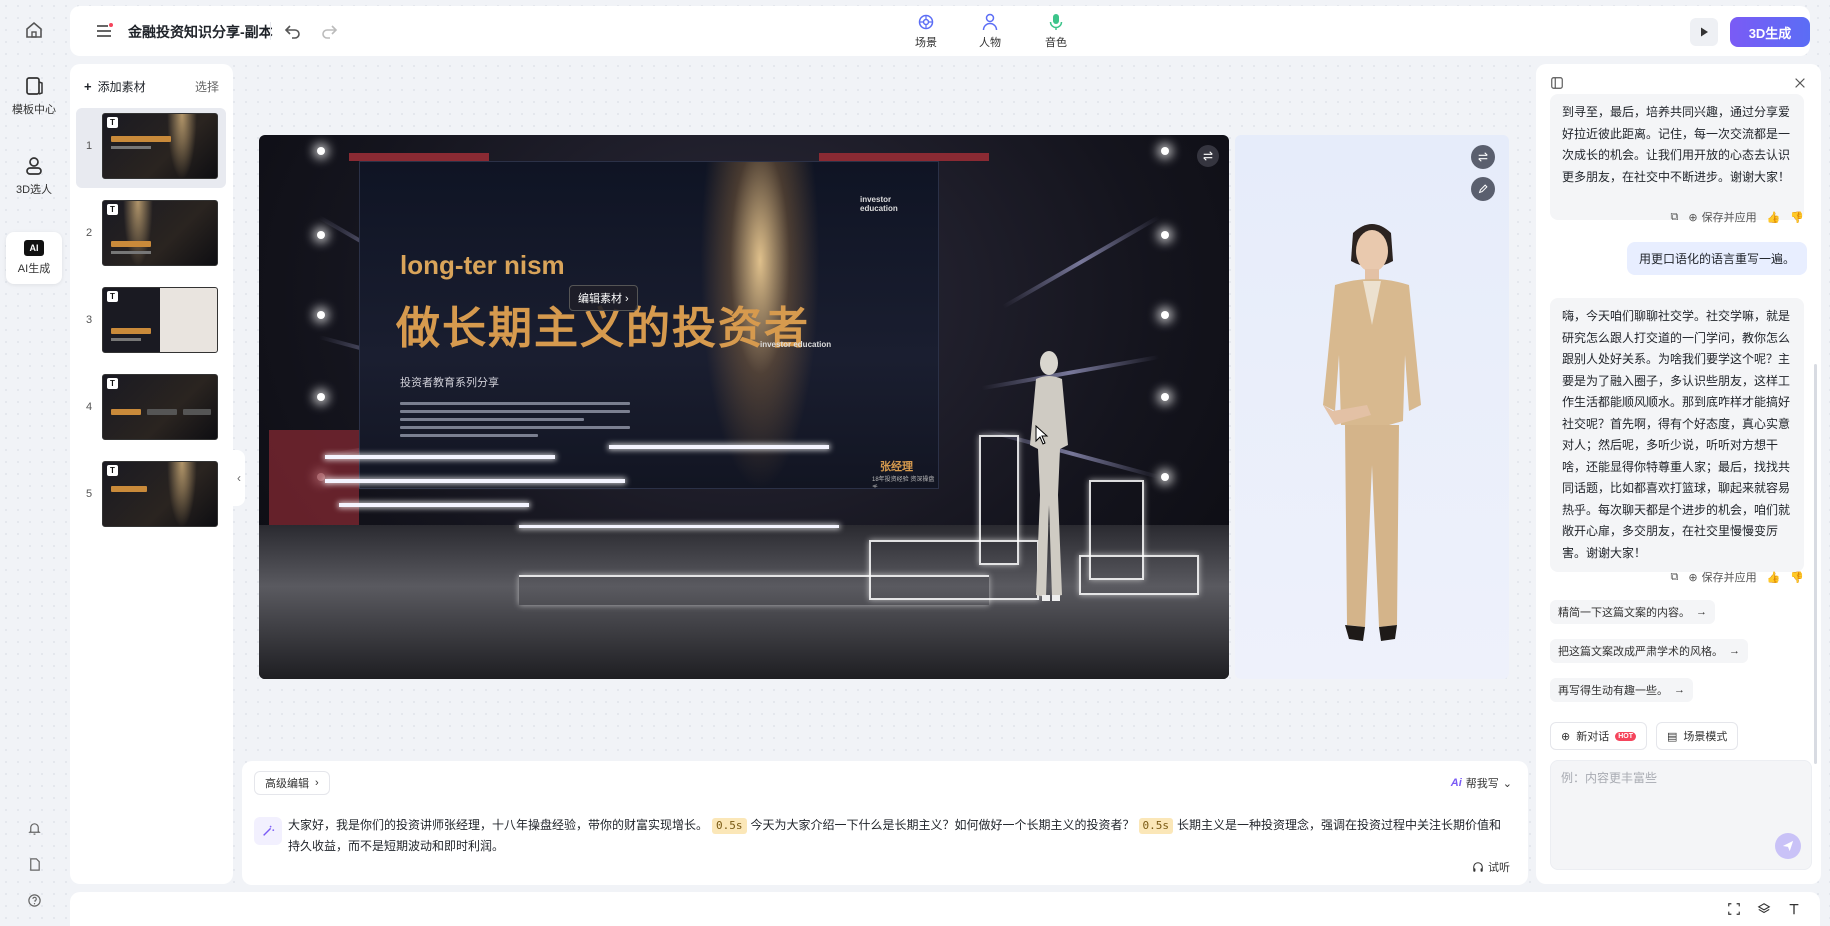 The height and width of the screenshot is (926, 1830). What do you see at coordinates (600, 299) in the screenshot?
I see `edit-material-label: 编辑素材` at bounding box center [600, 299].